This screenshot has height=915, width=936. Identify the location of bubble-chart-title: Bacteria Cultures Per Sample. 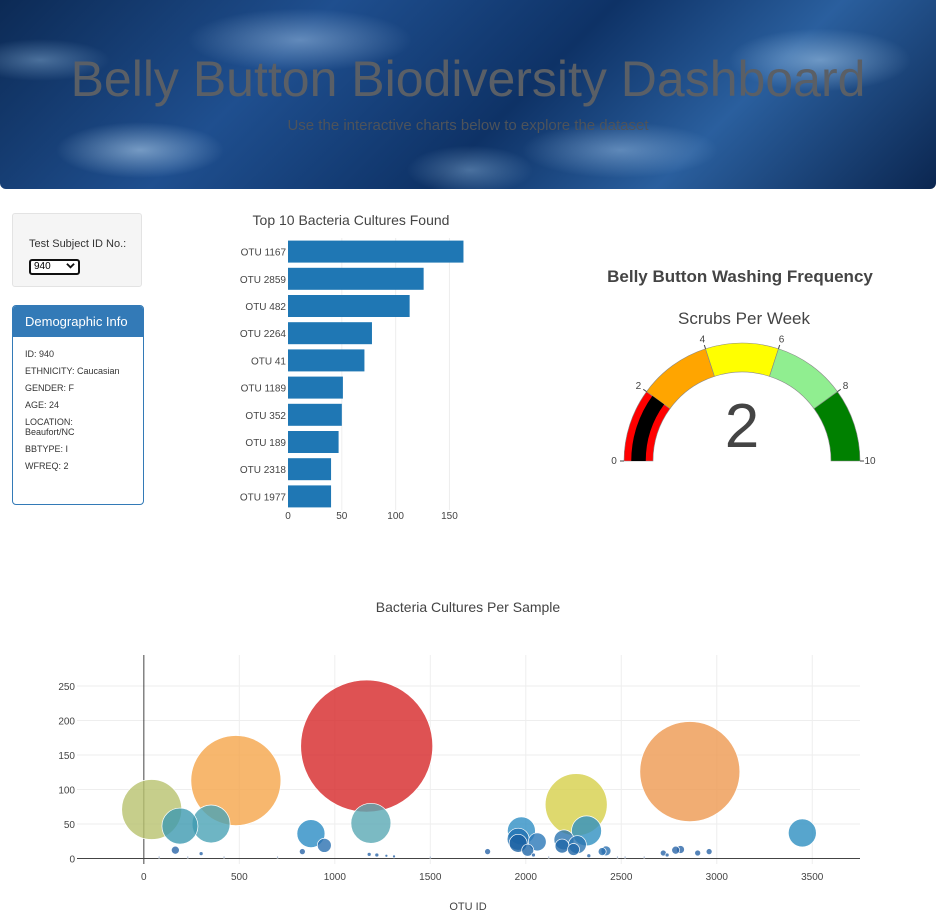
(468, 607).